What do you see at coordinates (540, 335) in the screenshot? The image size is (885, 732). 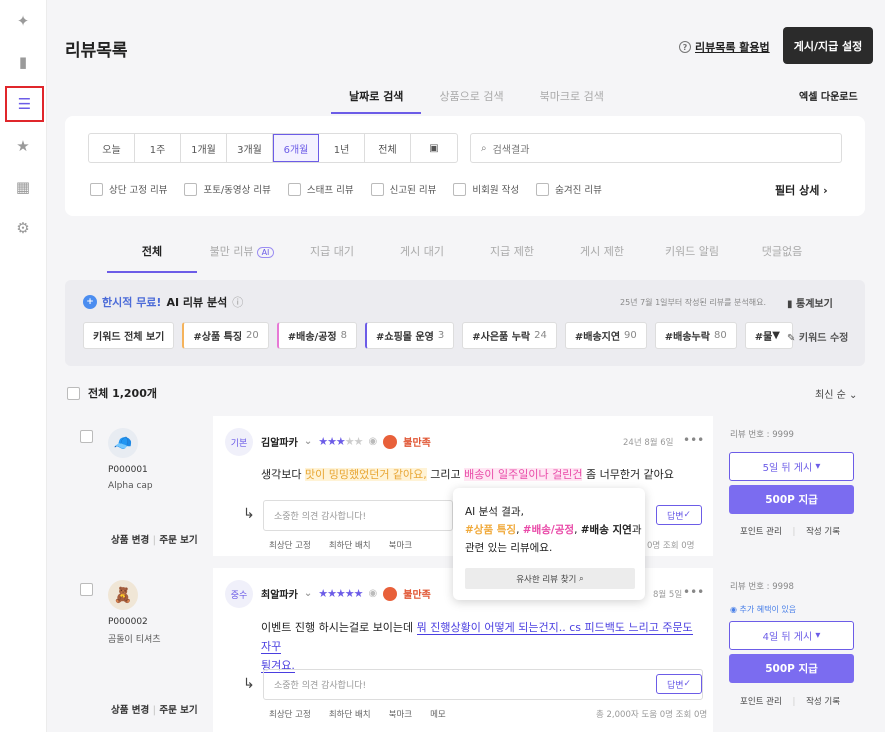 I see `keyword-count: 24` at bounding box center [540, 335].